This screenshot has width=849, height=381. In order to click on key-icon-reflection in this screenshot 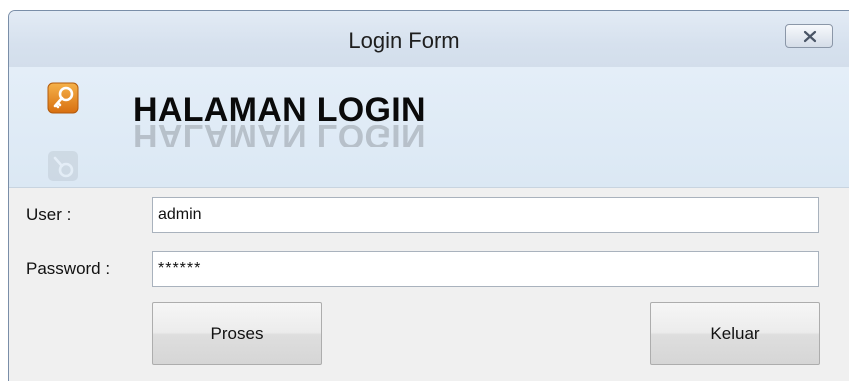, I will do `click(63, 166)`.